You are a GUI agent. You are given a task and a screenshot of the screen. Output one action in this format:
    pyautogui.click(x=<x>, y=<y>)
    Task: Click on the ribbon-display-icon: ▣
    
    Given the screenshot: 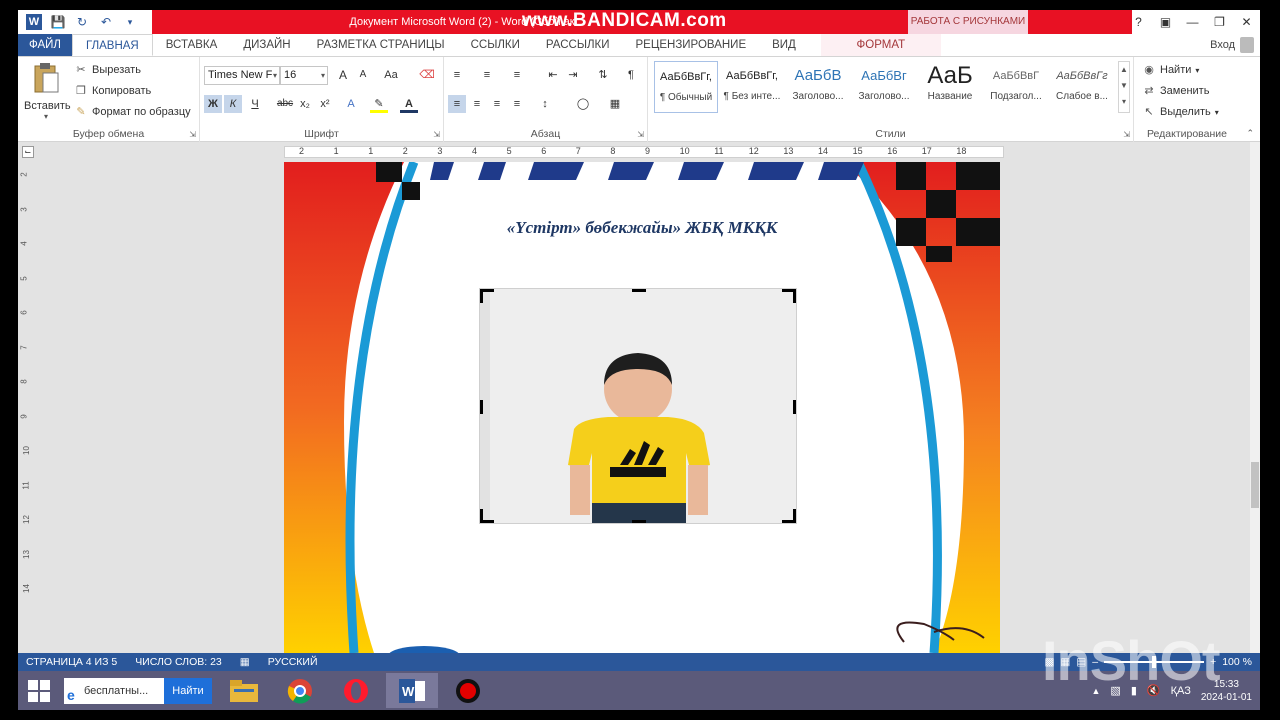 What is the action you would take?
    pyautogui.click(x=1165, y=22)
    